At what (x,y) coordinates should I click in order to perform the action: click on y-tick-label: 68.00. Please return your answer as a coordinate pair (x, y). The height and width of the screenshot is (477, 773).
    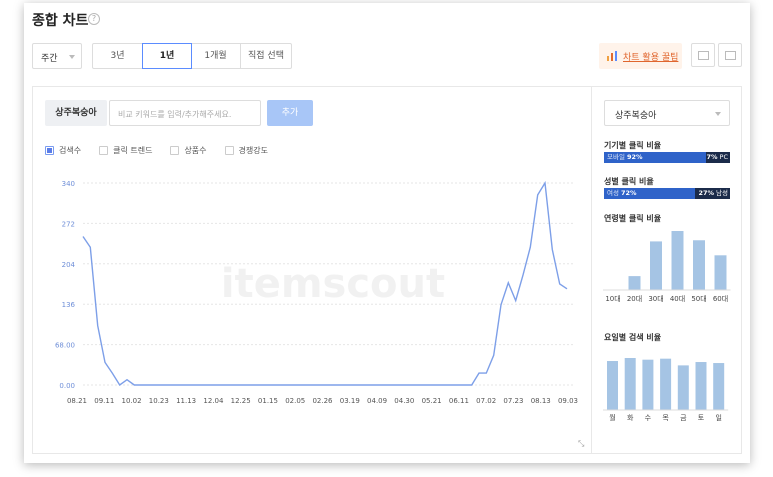
    Looking at the image, I should click on (65, 346).